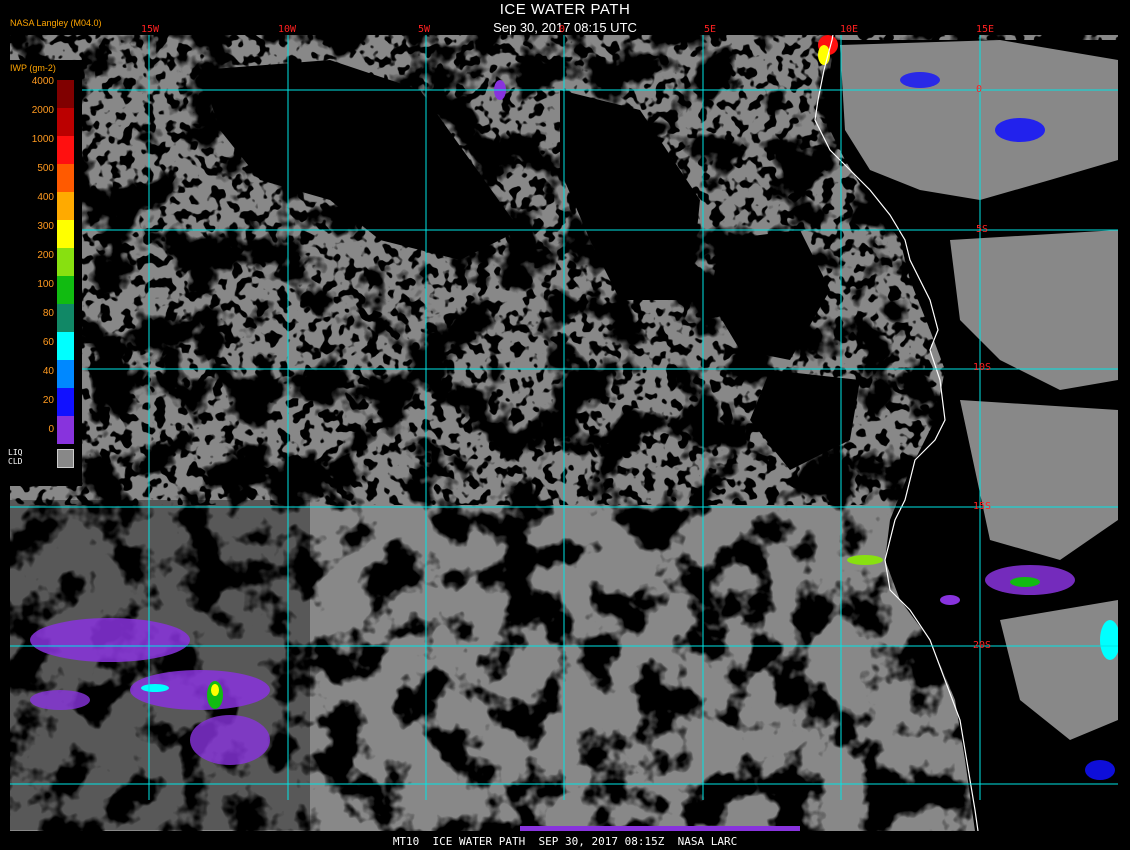  I want to click on liquid-cloud-label-line1: LIQ, so click(15, 452).